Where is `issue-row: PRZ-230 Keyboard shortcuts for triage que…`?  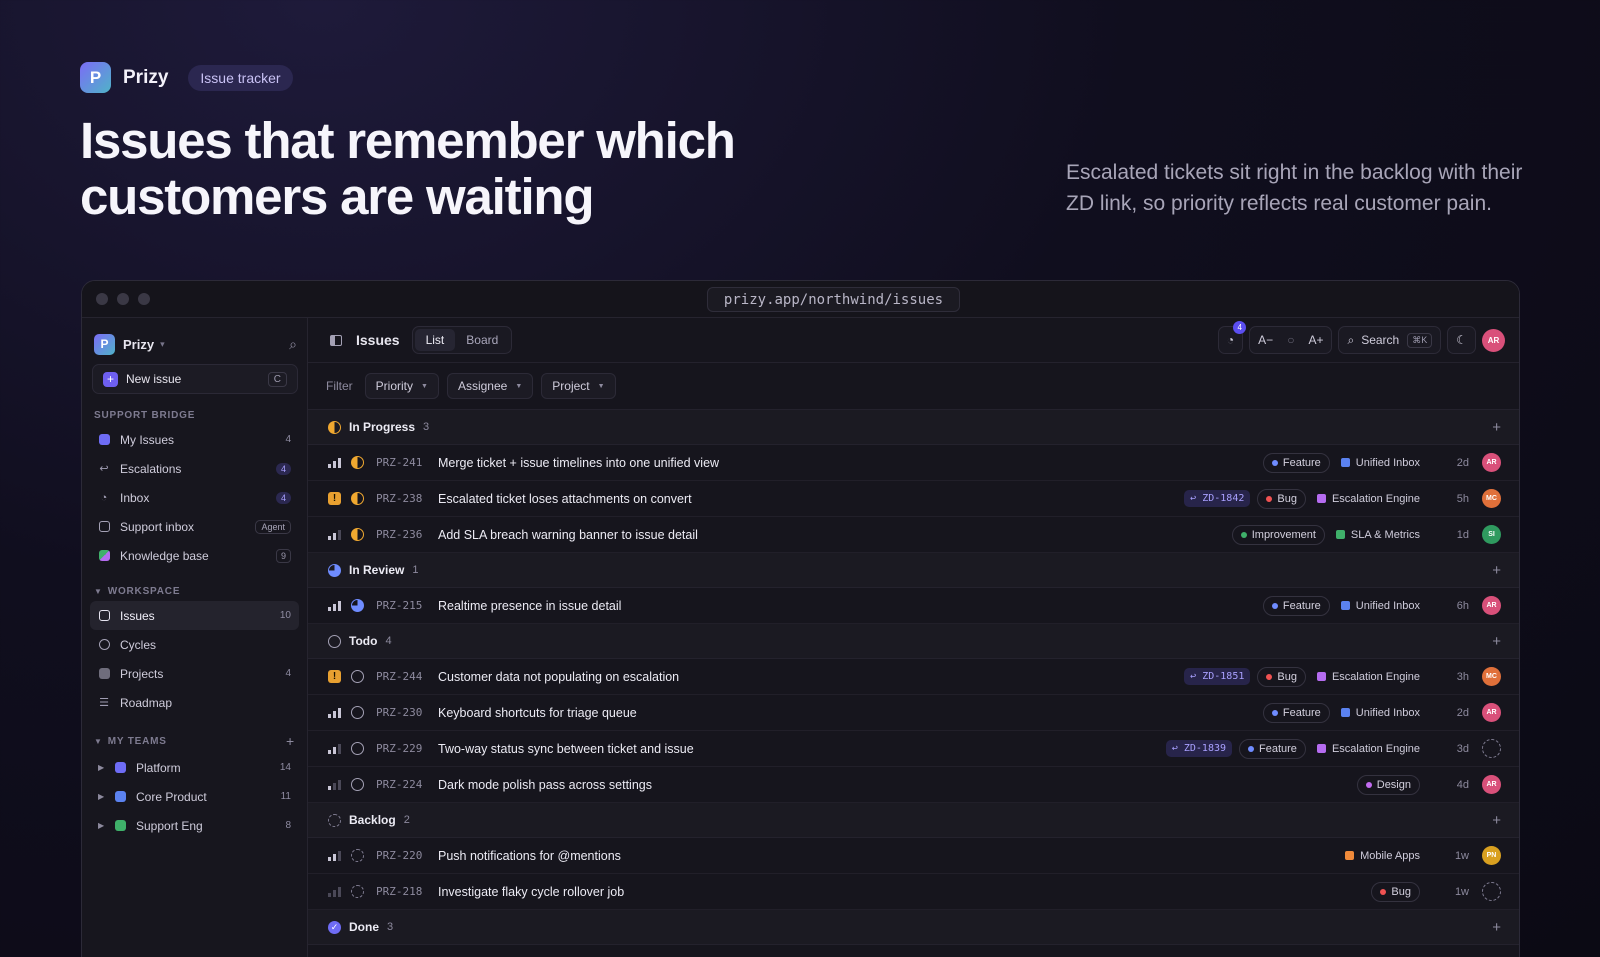
issue-row: PRZ-230 Keyboard shortcuts for triage que… is located at coordinates (913, 713).